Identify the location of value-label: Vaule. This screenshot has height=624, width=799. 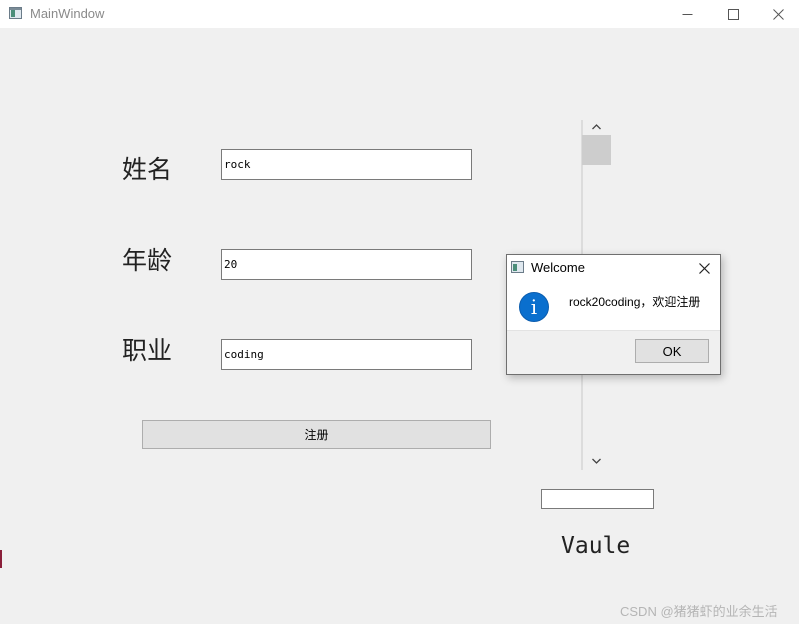
(596, 546).